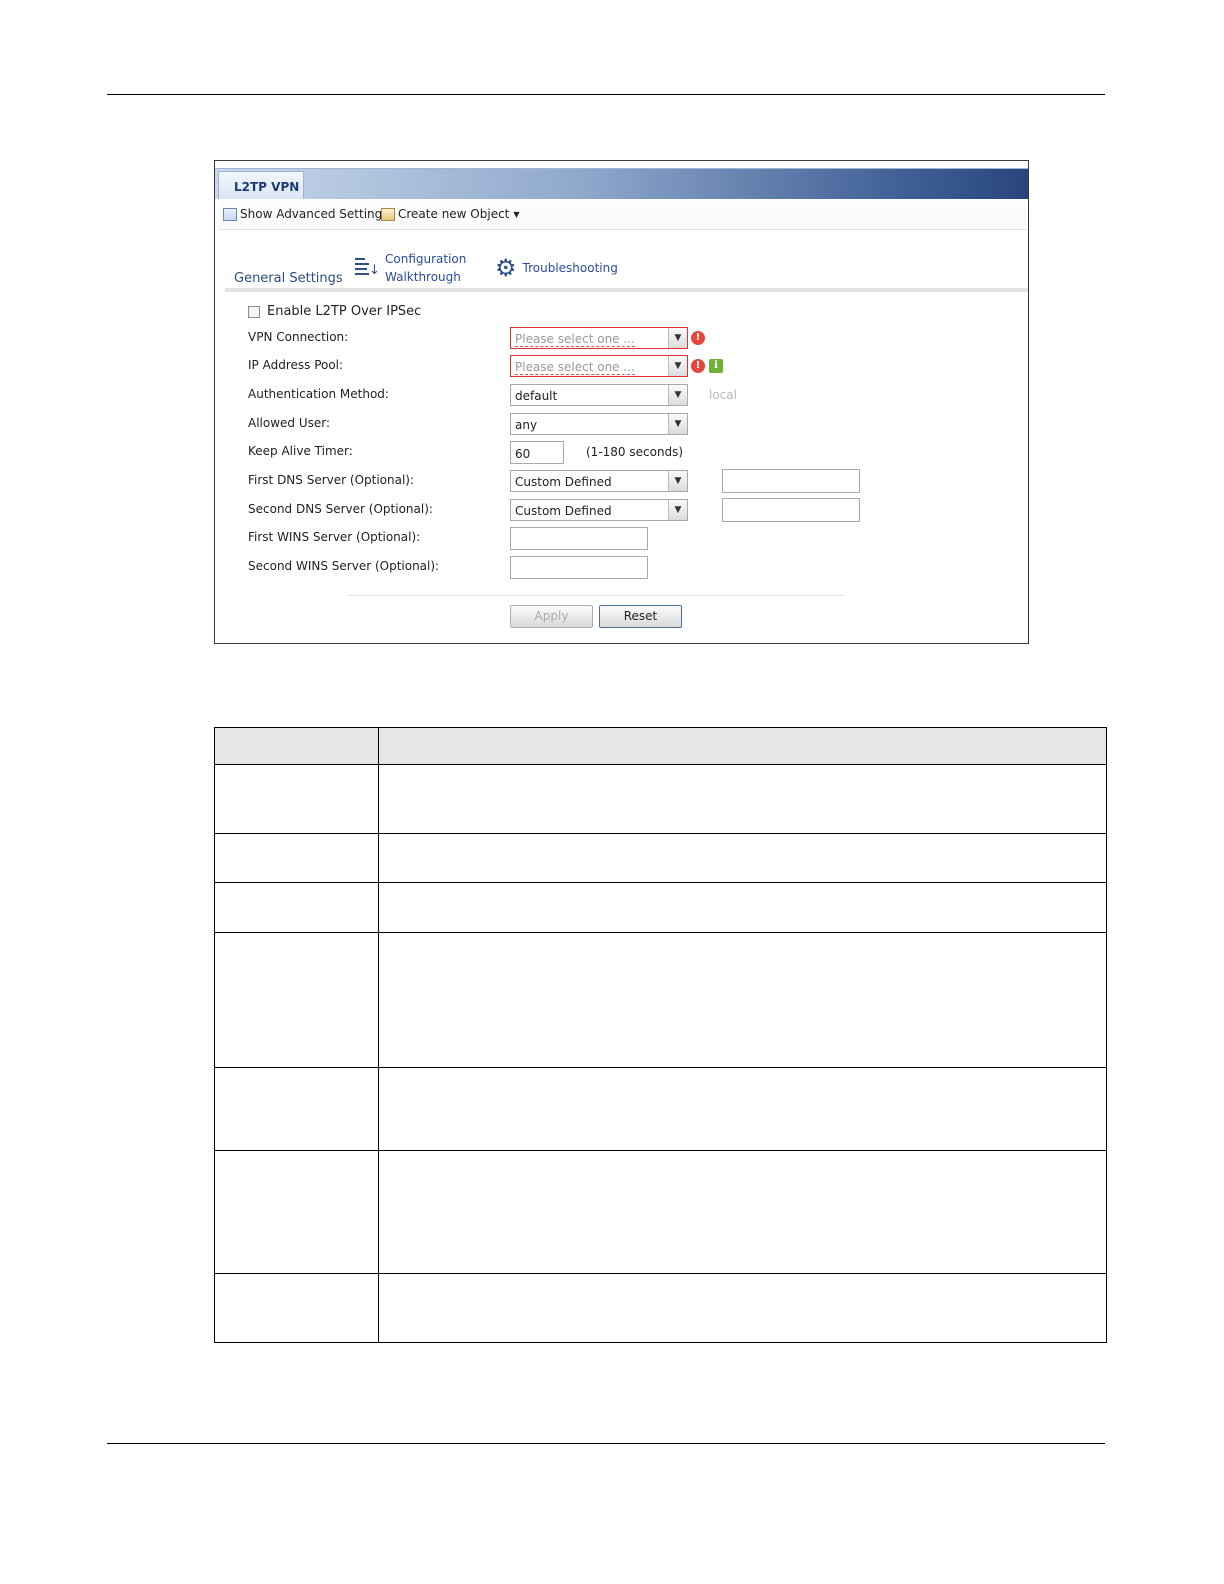  What do you see at coordinates (526, 425) in the screenshot?
I see `allowed-user-value: any` at bounding box center [526, 425].